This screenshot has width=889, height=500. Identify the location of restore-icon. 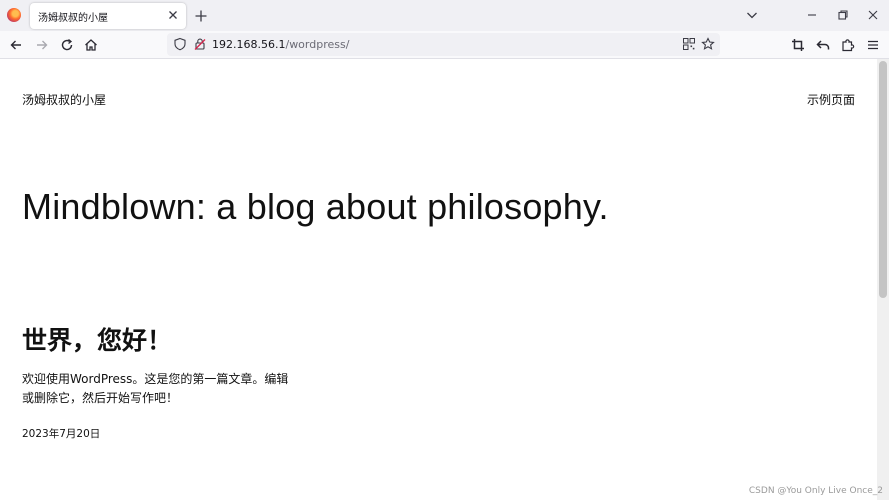
(843, 15).